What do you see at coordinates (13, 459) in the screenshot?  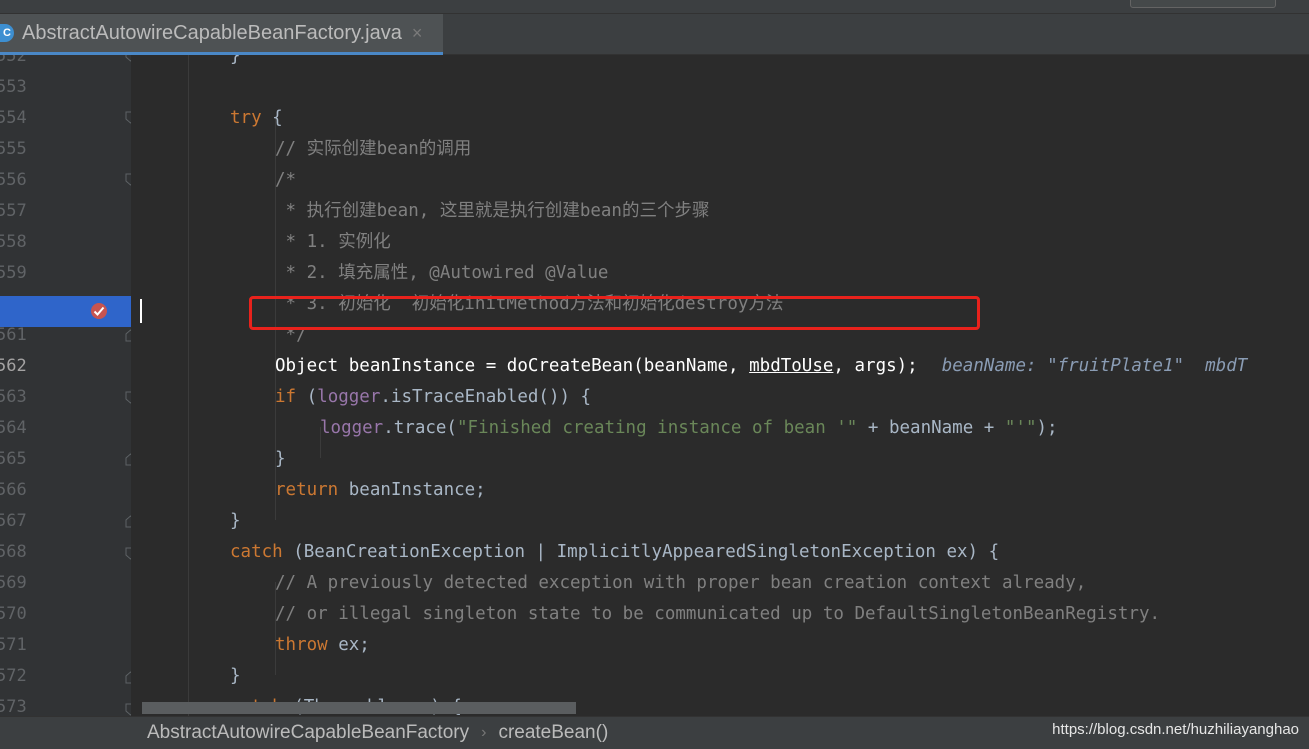 I see `line-number: 565` at bounding box center [13, 459].